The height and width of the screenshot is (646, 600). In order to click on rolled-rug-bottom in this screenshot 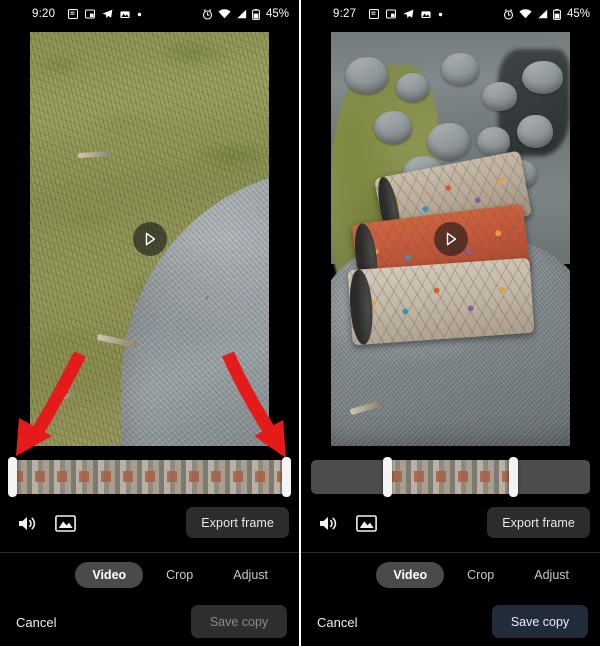, I will do `click(441, 301)`.